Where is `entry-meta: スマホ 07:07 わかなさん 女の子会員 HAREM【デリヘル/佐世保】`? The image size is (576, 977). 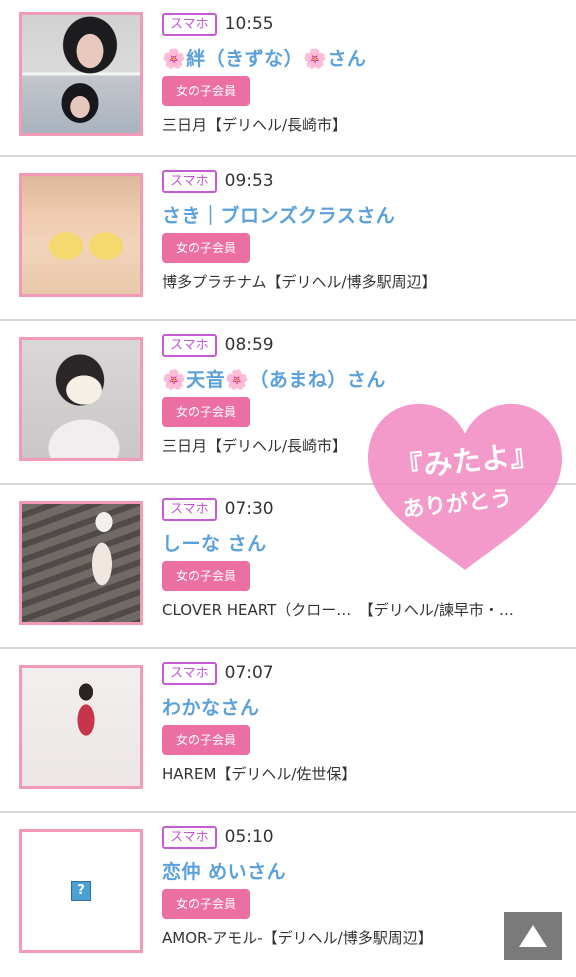
entry-meta: スマホ 07:07 わかなさん 女の子会員 HAREM【デリヘル/佐世保】 is located at coordinates (362, 722).